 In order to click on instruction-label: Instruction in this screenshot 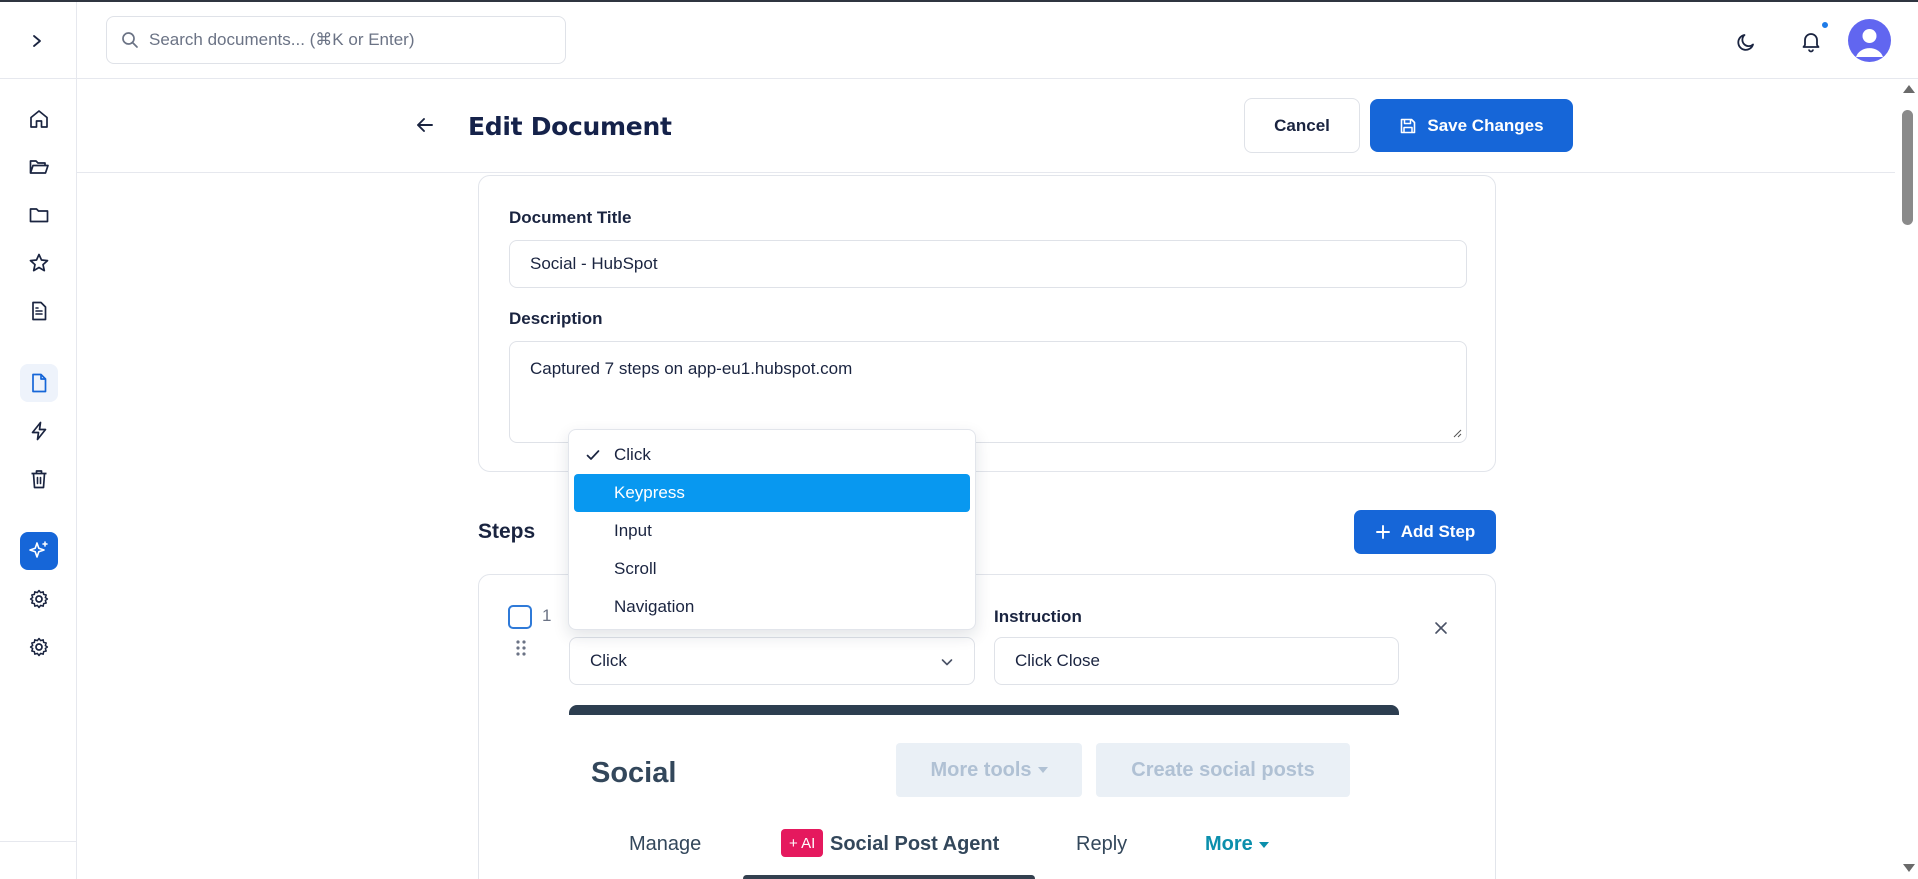, I will do `click(1038, 616)`.